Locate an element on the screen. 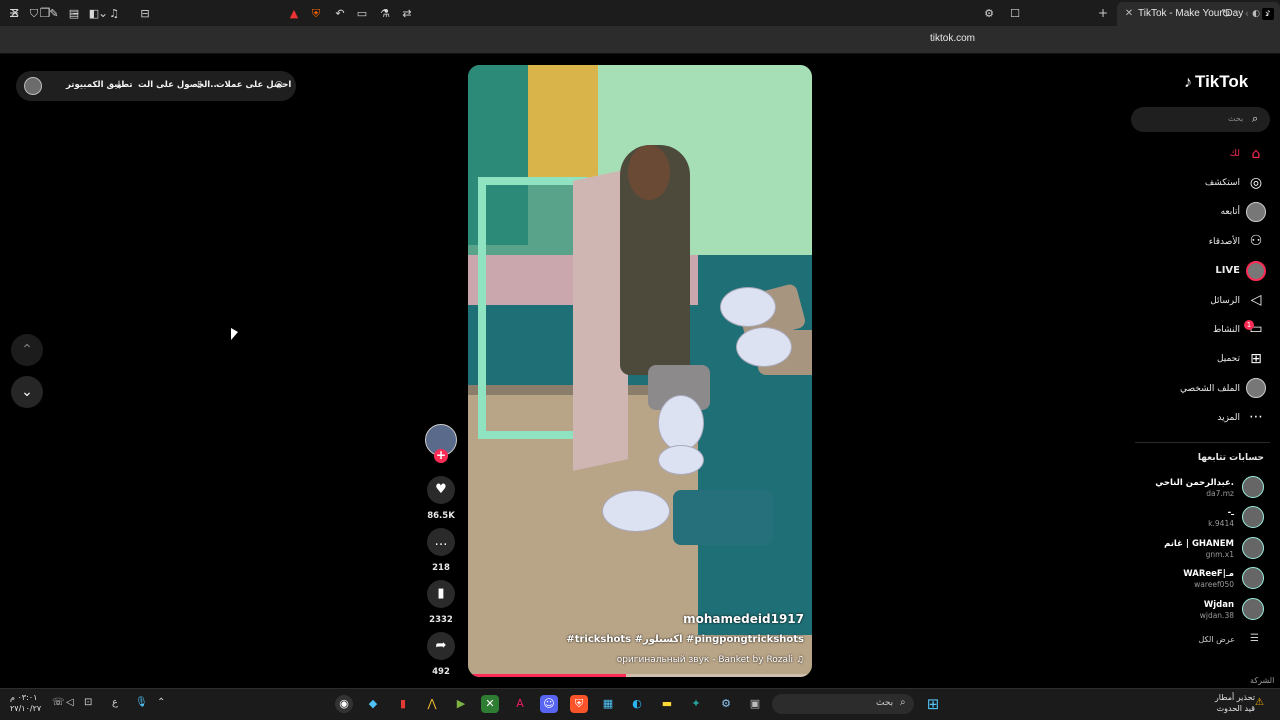 Image resolution: width=1280 pixels, height=720 pixels. friends-icon: ⚇ is located at coordinates (1256, 241).